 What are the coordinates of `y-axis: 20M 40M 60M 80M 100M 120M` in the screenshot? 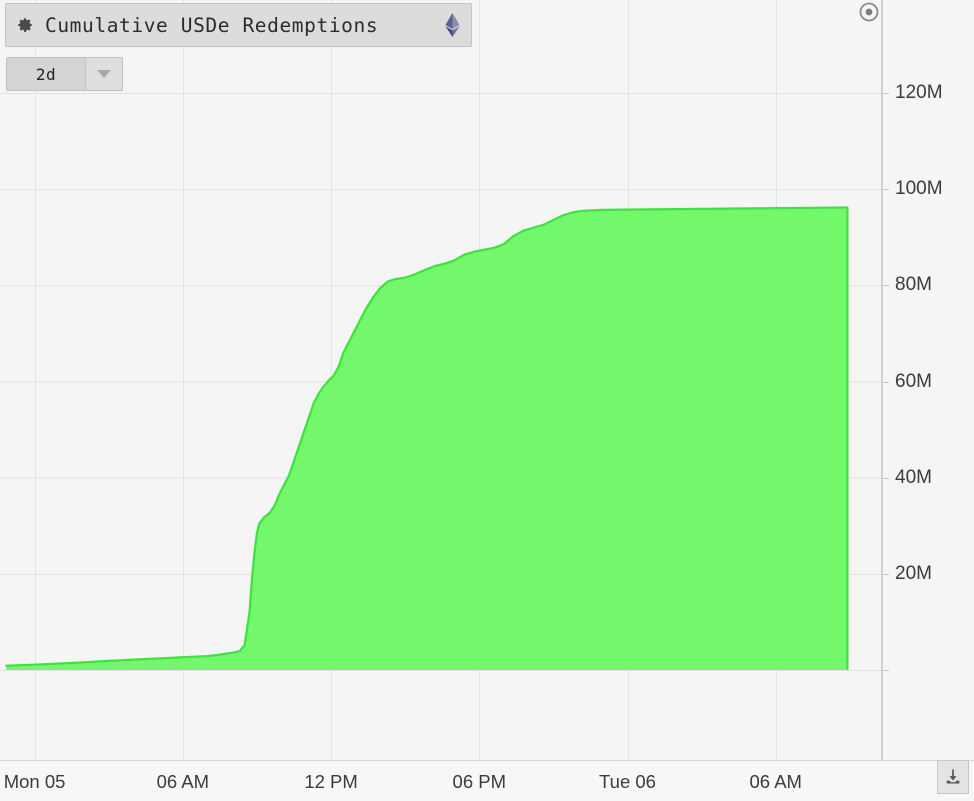 It's located at (928, 380).